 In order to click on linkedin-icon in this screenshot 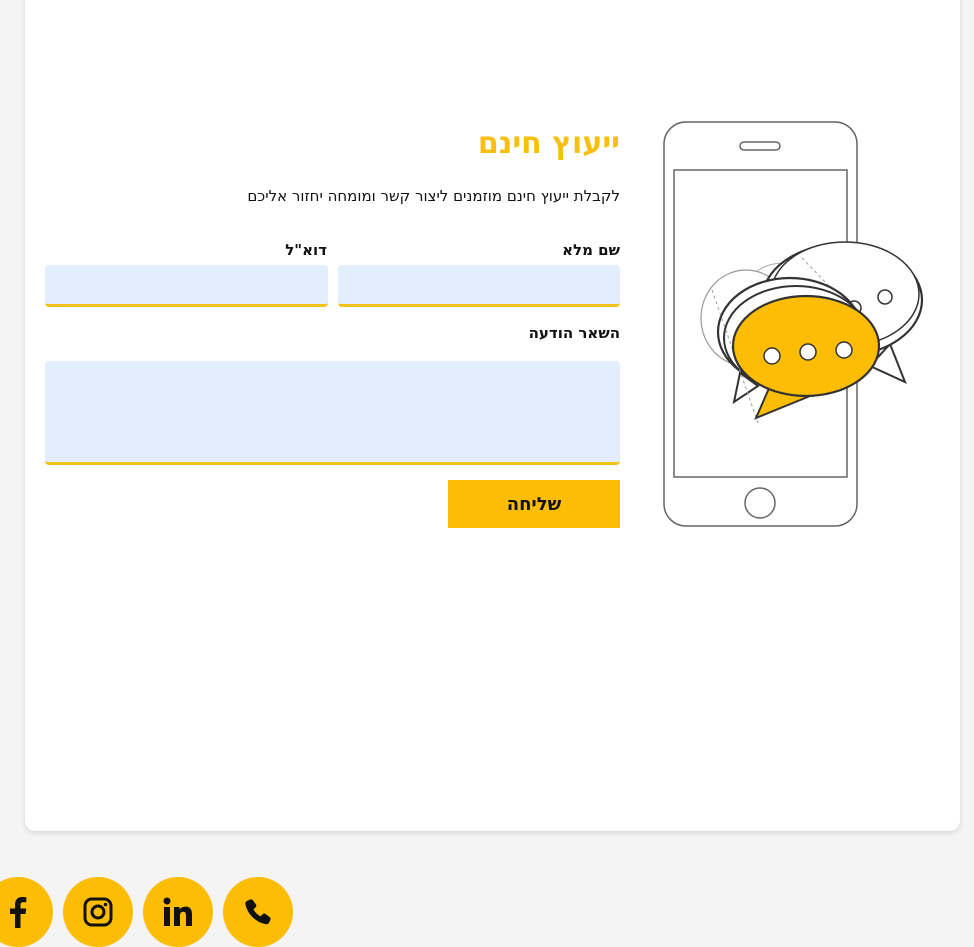, I will do `click(177, 911)`.